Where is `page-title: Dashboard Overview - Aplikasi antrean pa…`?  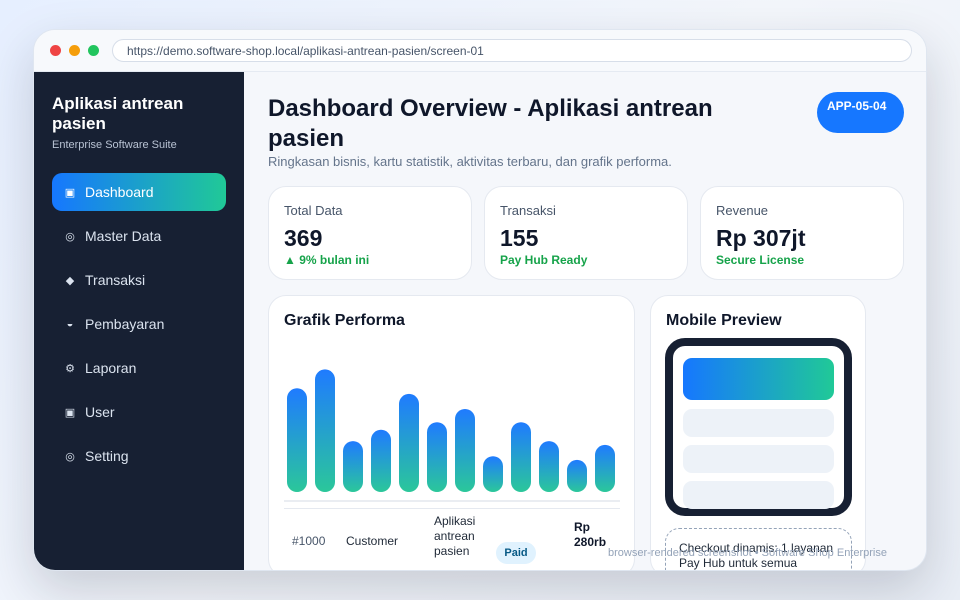
page-title: Dashboard Overview - Aplikasi antrean pa… is located at coordinates (490, 123).